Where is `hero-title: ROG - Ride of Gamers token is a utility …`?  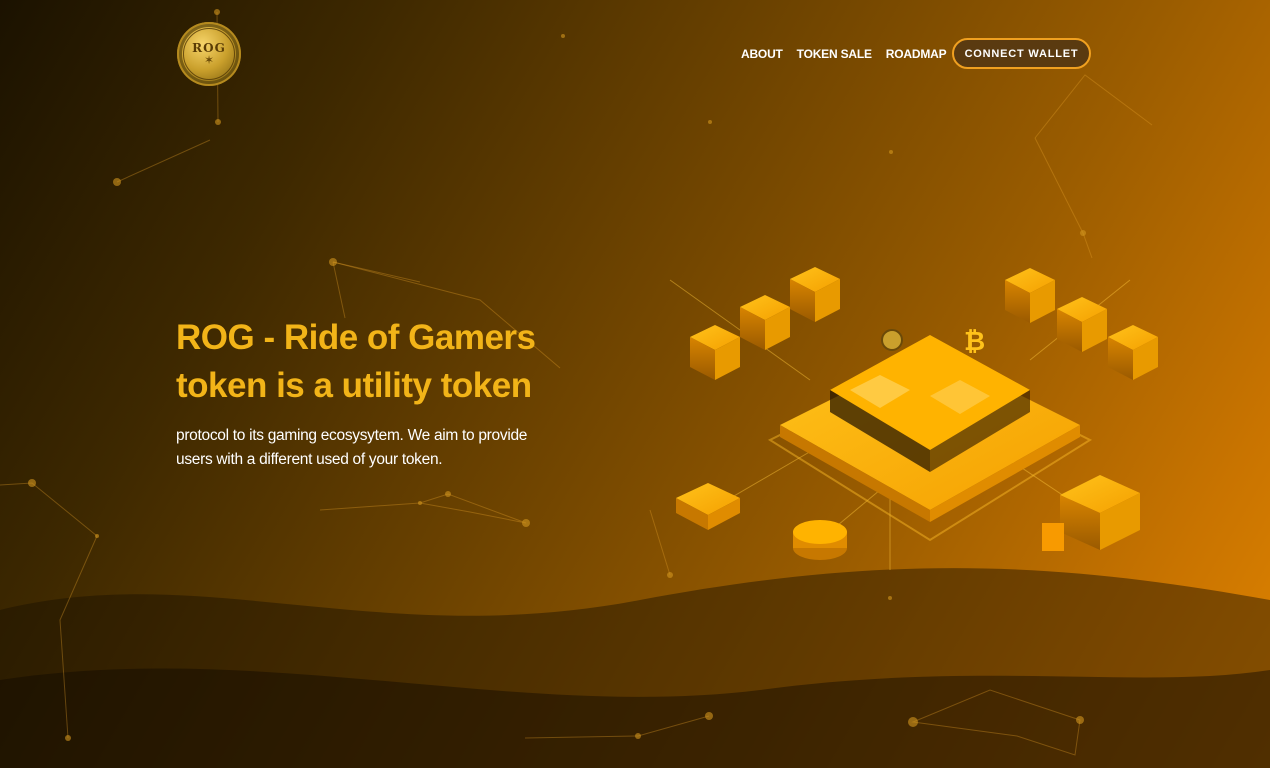 hero-title: ROG - Ride of Gamers token is a utility … is located at coordinates (356, 362).